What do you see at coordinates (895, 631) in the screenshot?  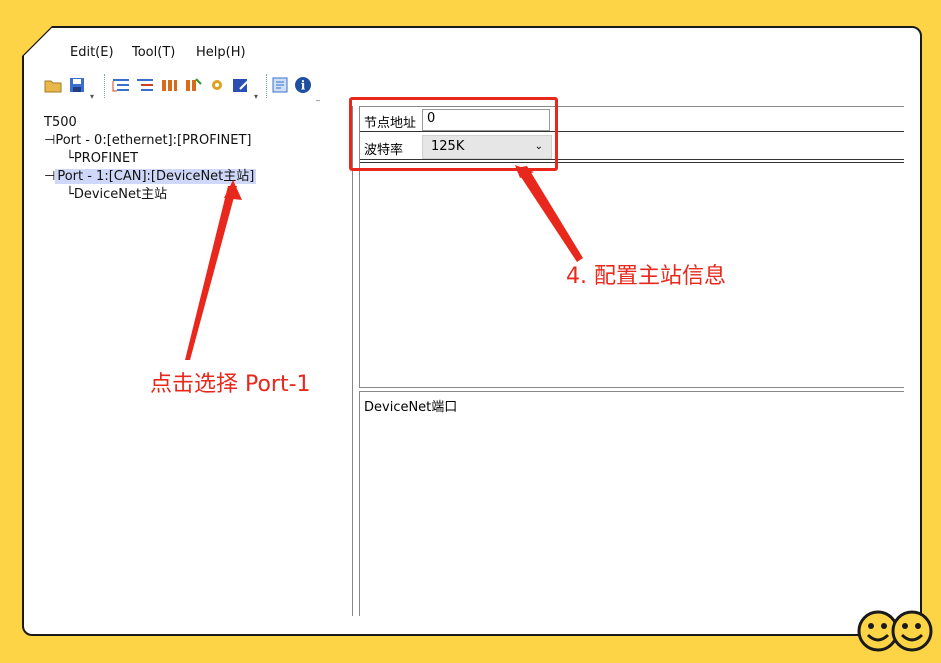 I see `smiley-icon` at bounding box center [895, 631].